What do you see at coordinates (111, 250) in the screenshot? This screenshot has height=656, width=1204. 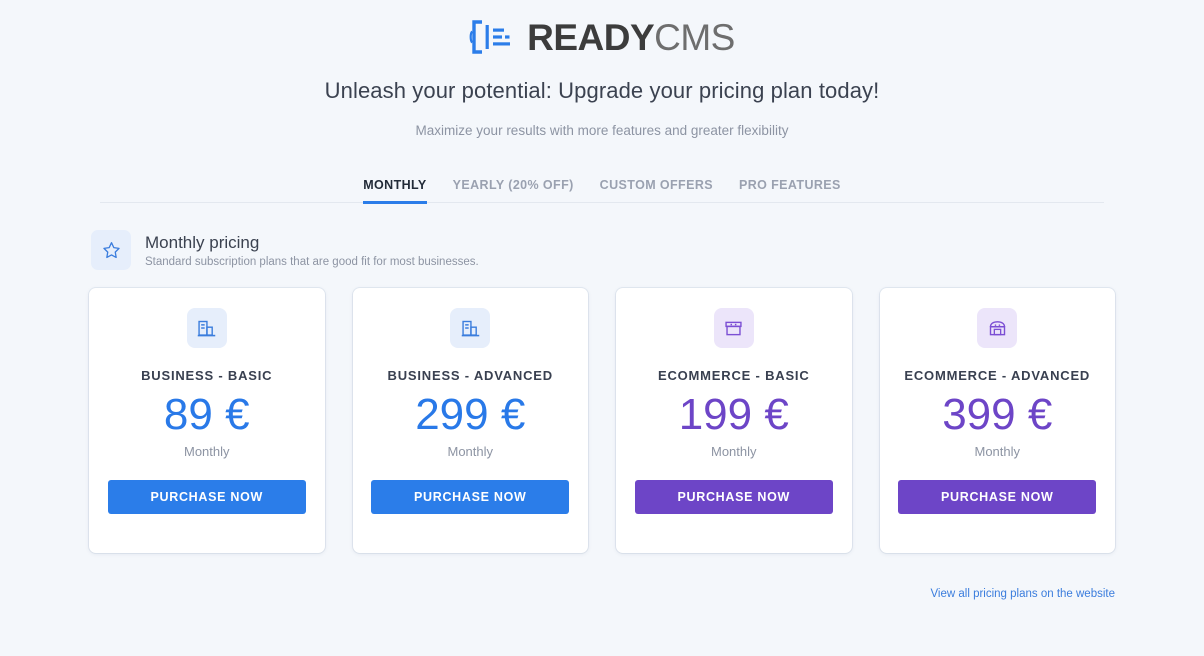 I see `star-icon` at bounding box center [111, 250].